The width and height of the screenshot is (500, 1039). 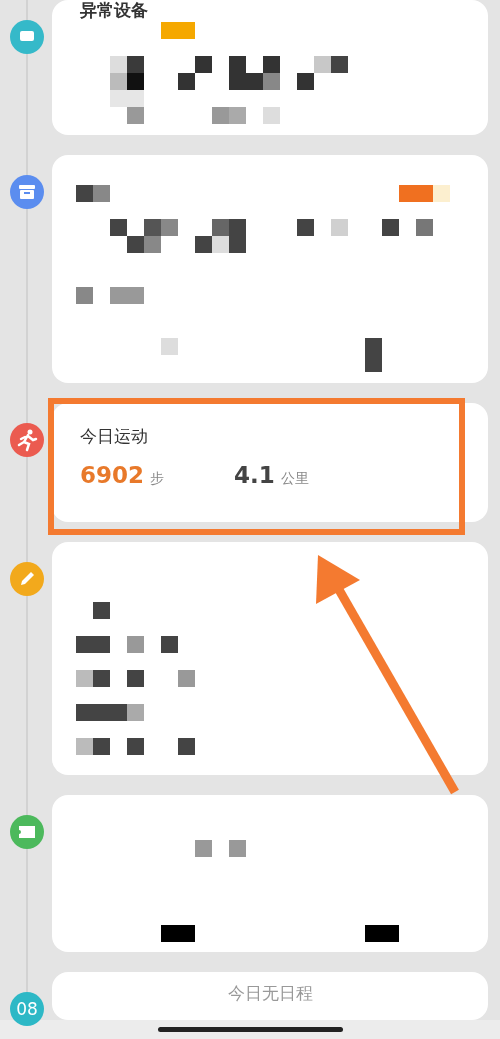 I want to click on card-background: 今日运动 6902 步 4.1 公里, so click(x=270, y=462).